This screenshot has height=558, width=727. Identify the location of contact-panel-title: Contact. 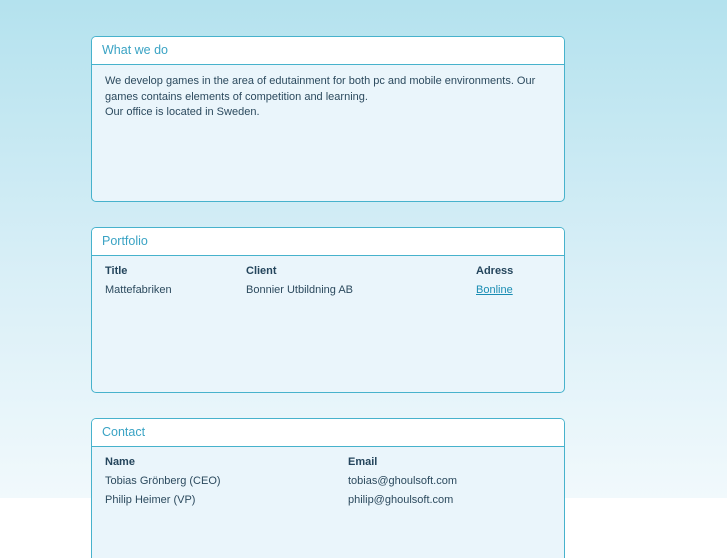
(328, 433).